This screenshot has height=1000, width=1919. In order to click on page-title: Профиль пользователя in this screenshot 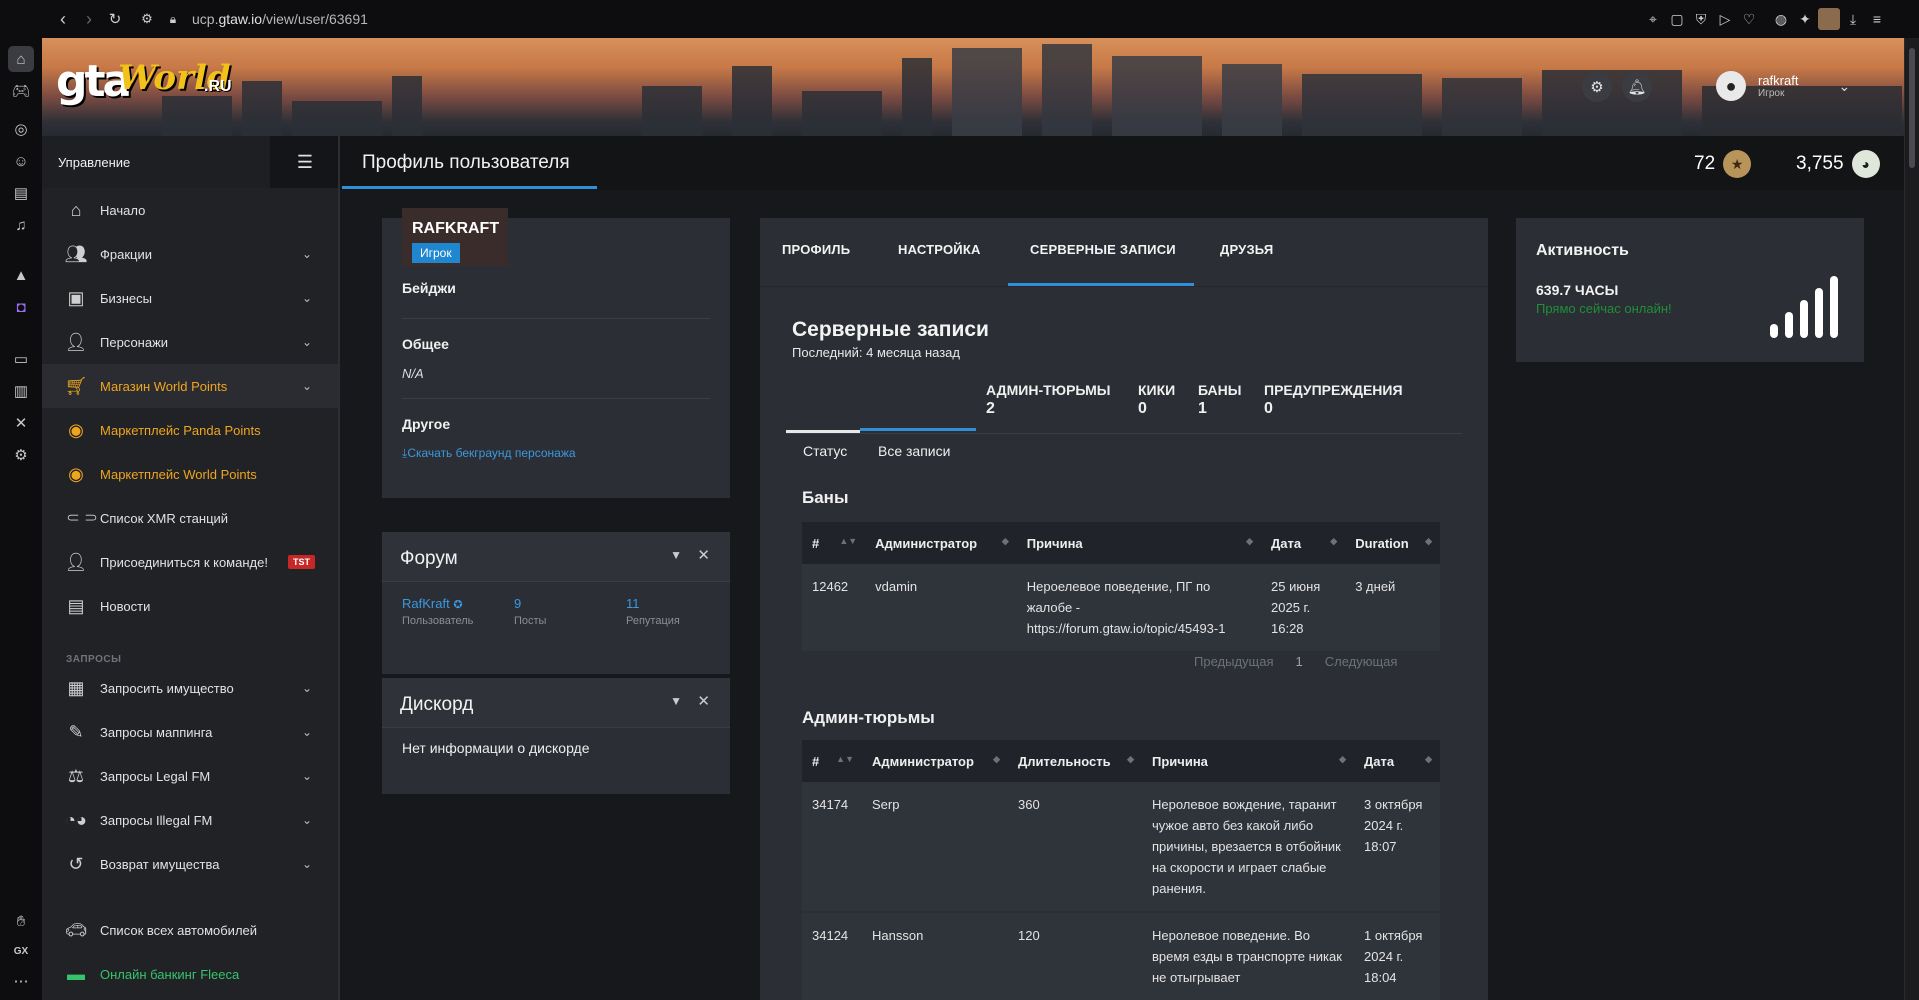, I will do `click(466, 162)`.